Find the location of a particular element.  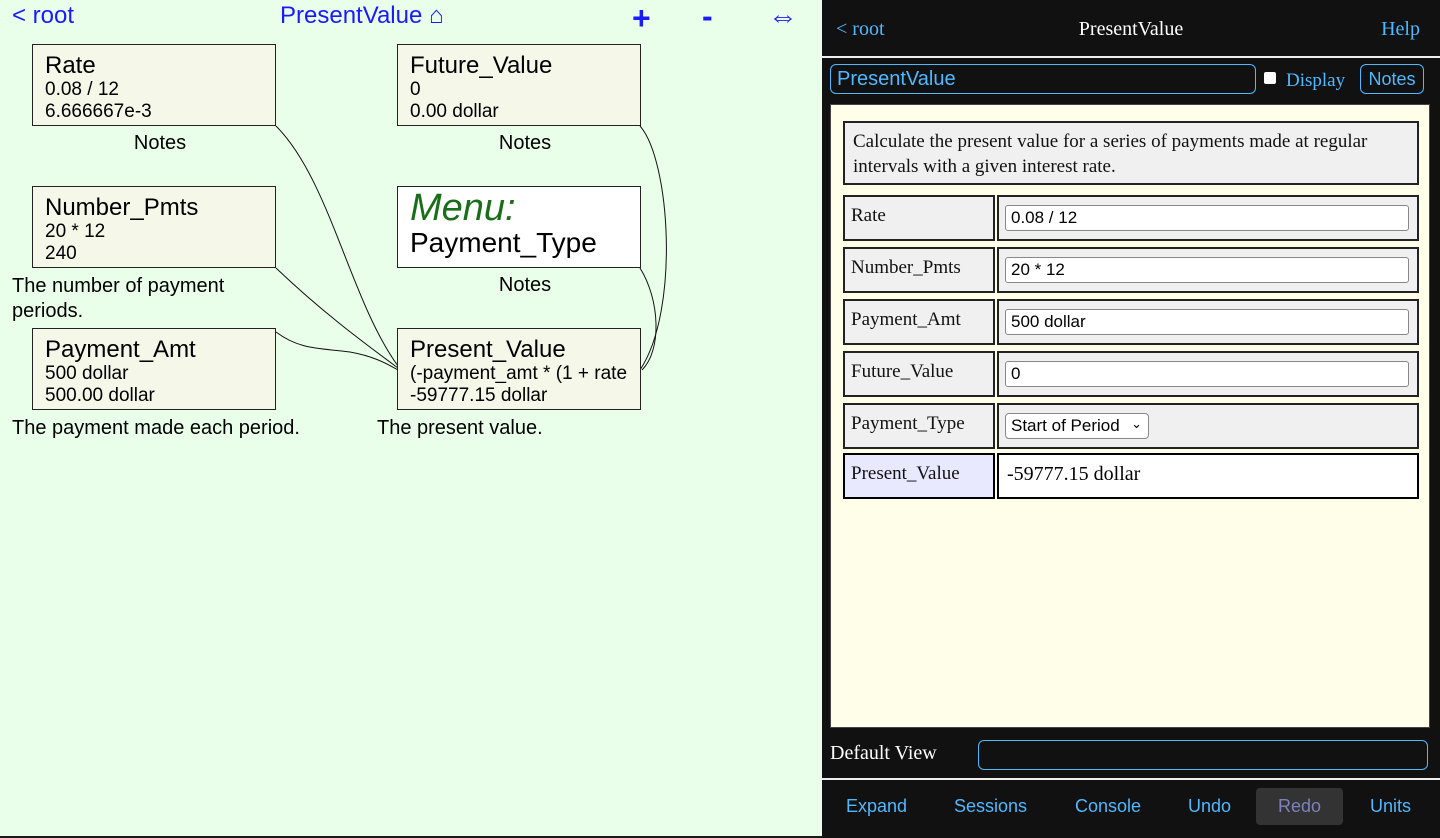

future-value-input: 0 is located at coordinates (1207, 374).